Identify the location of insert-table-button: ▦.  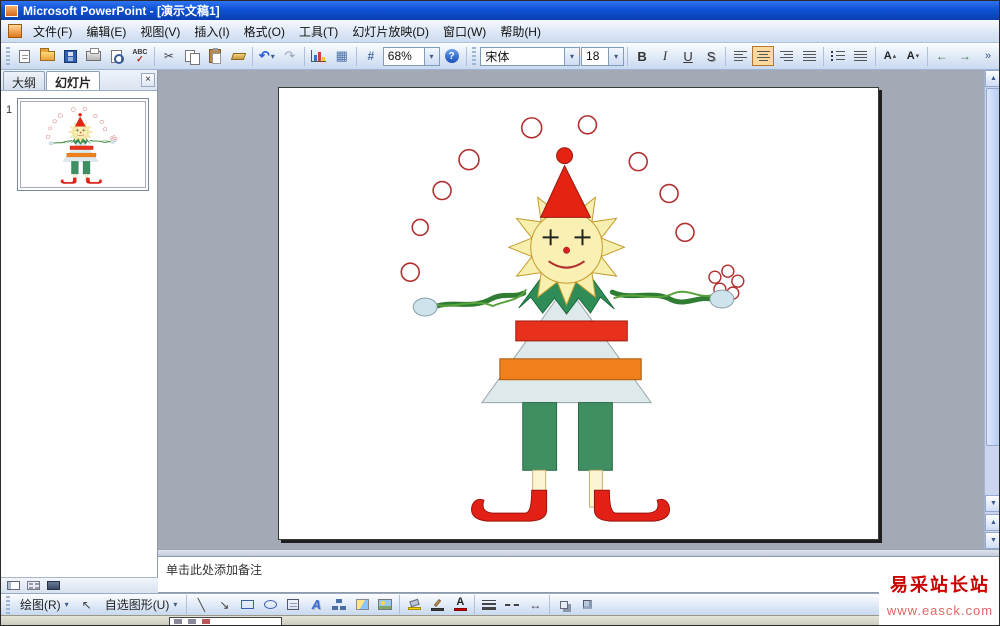
(342, 56).